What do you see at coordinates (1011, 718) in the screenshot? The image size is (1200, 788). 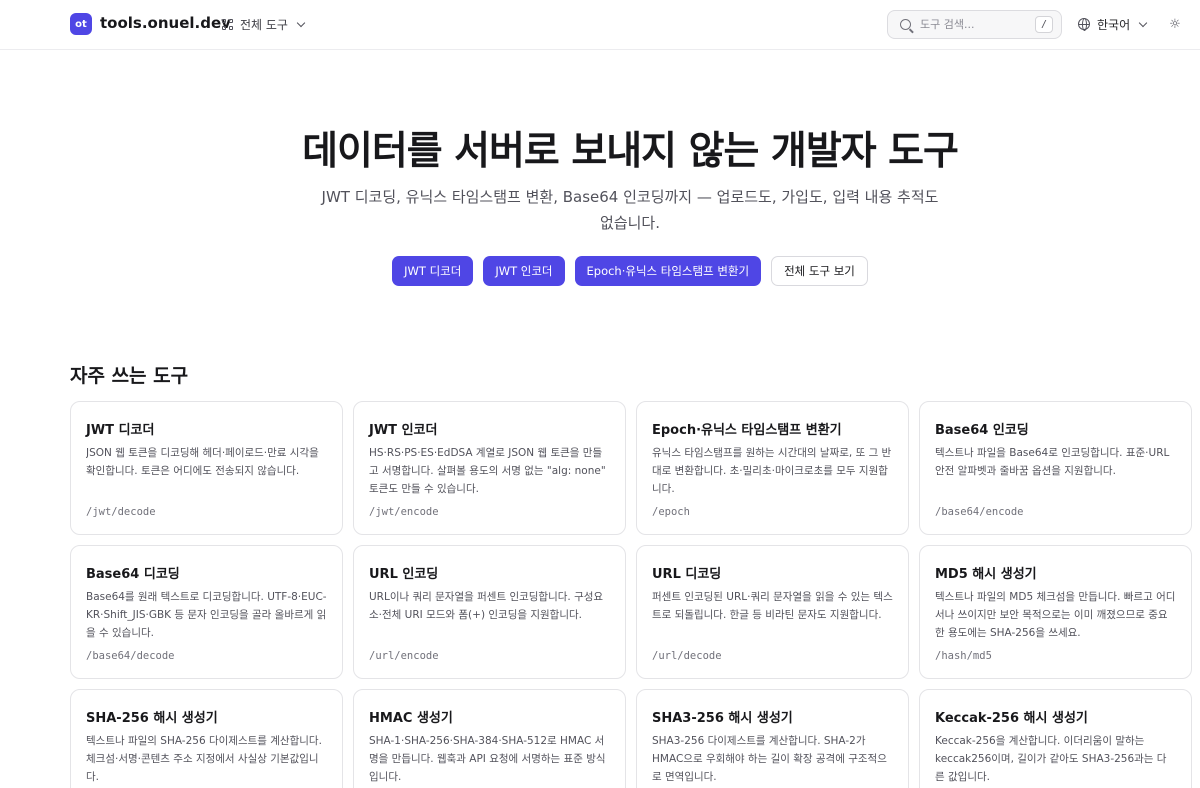 I see `tool-card-title: Keccak-256 해시 생성기` at bounding box center [1011, 718].